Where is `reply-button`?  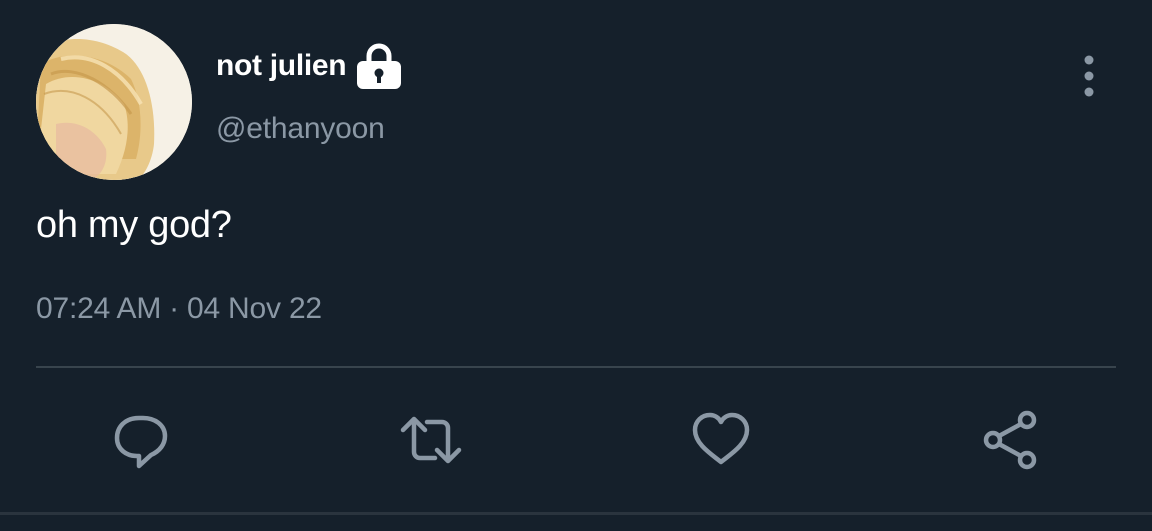 reply-button is located at coordinates (141, 440).